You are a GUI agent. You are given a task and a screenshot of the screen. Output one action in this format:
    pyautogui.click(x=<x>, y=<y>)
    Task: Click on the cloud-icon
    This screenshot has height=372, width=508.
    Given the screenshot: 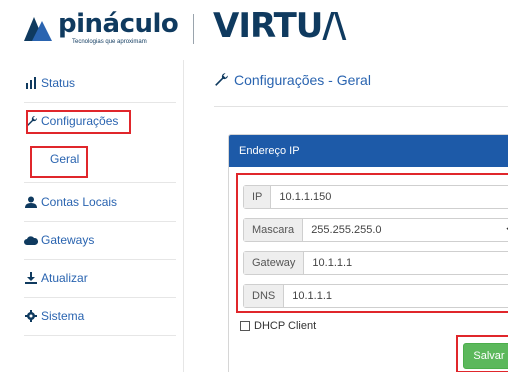 What is the action you would take?
    pyautogui.click(x=31, y=240)
    